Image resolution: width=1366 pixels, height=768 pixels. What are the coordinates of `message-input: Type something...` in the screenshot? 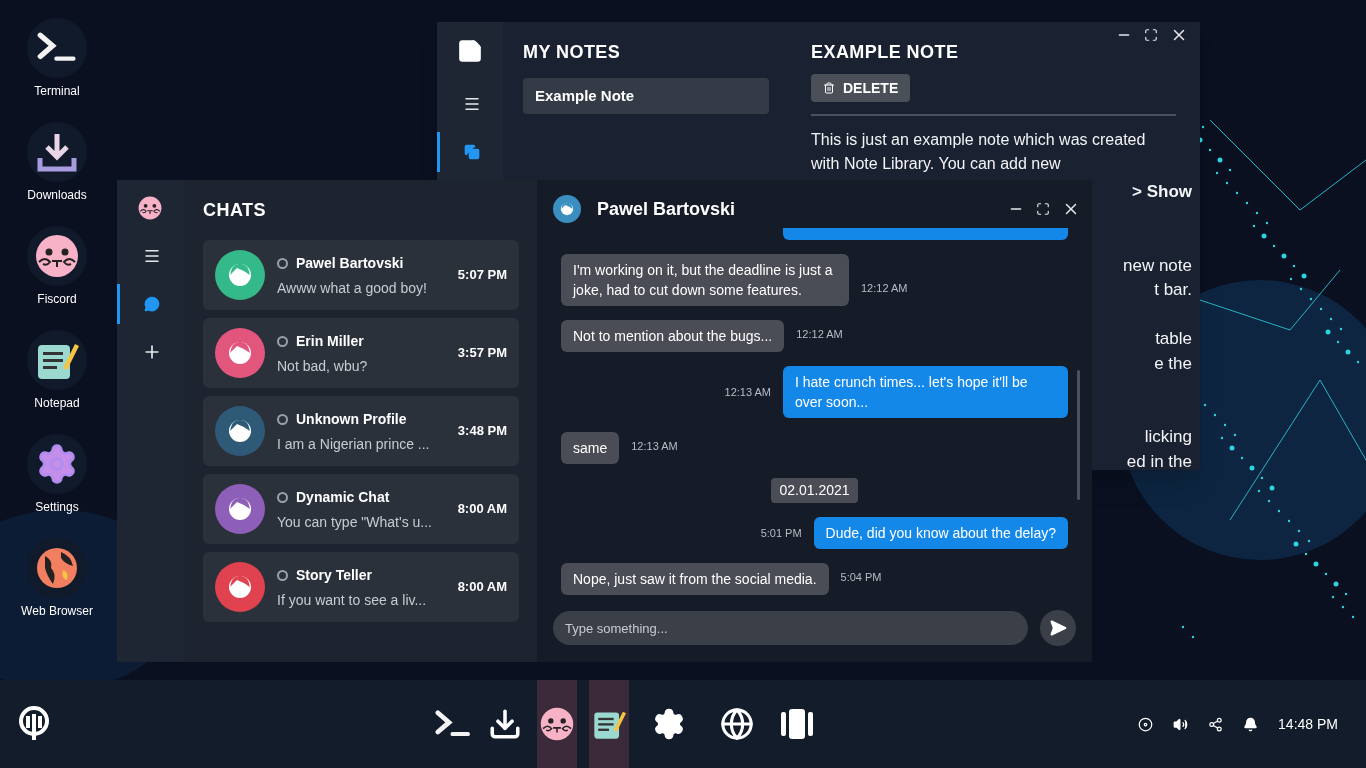 It's located at (790, 628).